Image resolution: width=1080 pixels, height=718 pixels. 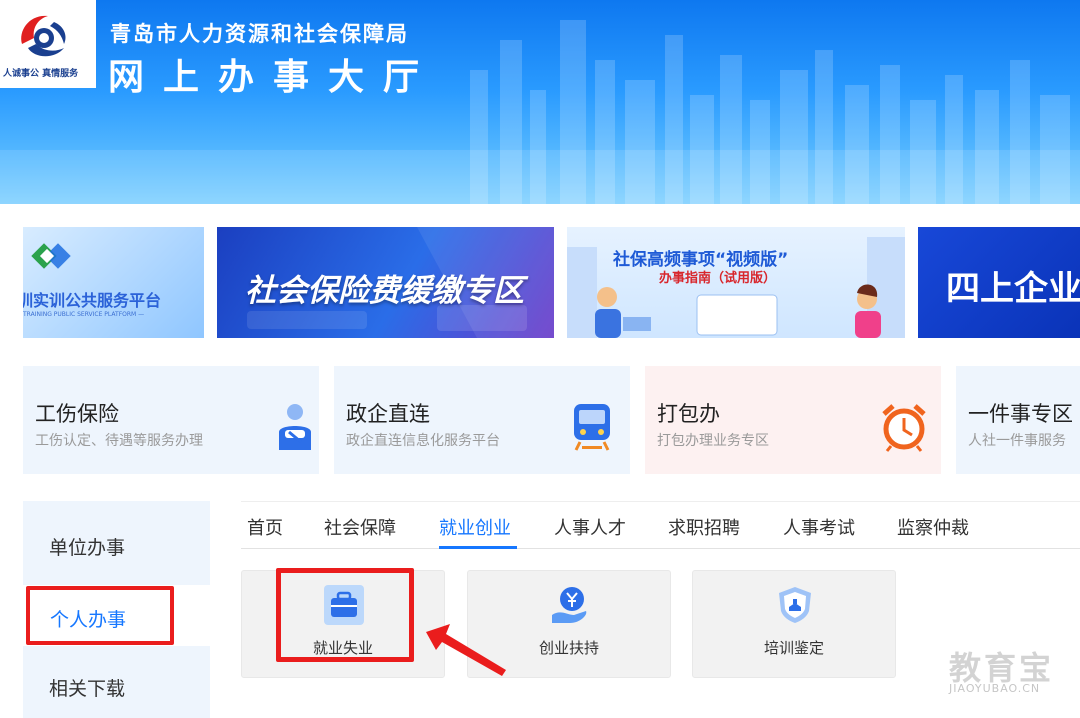 What do you see at coordinates (423, 441) in the screenshot?
I see `service-desc: 政企直连信息化服务平台` at bounding box center [423, 441].